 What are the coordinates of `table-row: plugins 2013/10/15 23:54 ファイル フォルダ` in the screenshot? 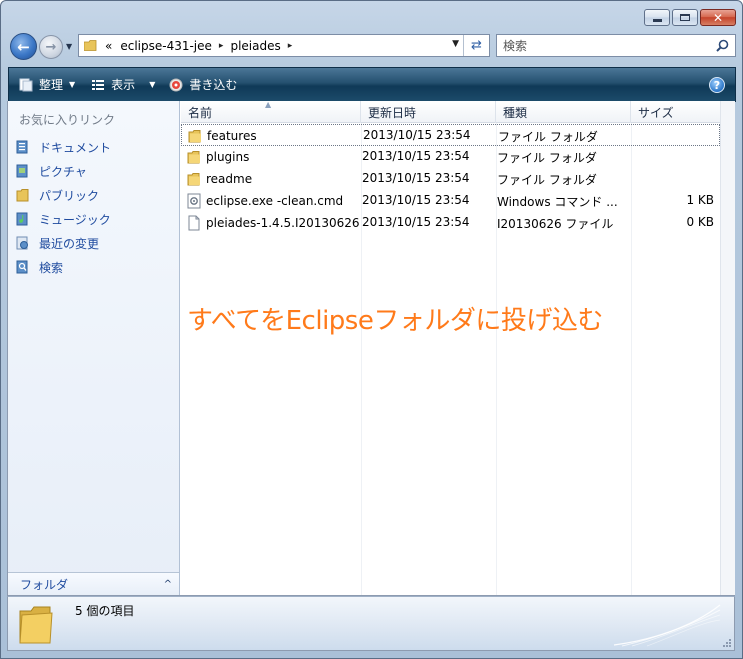 It's located at (450, 157).